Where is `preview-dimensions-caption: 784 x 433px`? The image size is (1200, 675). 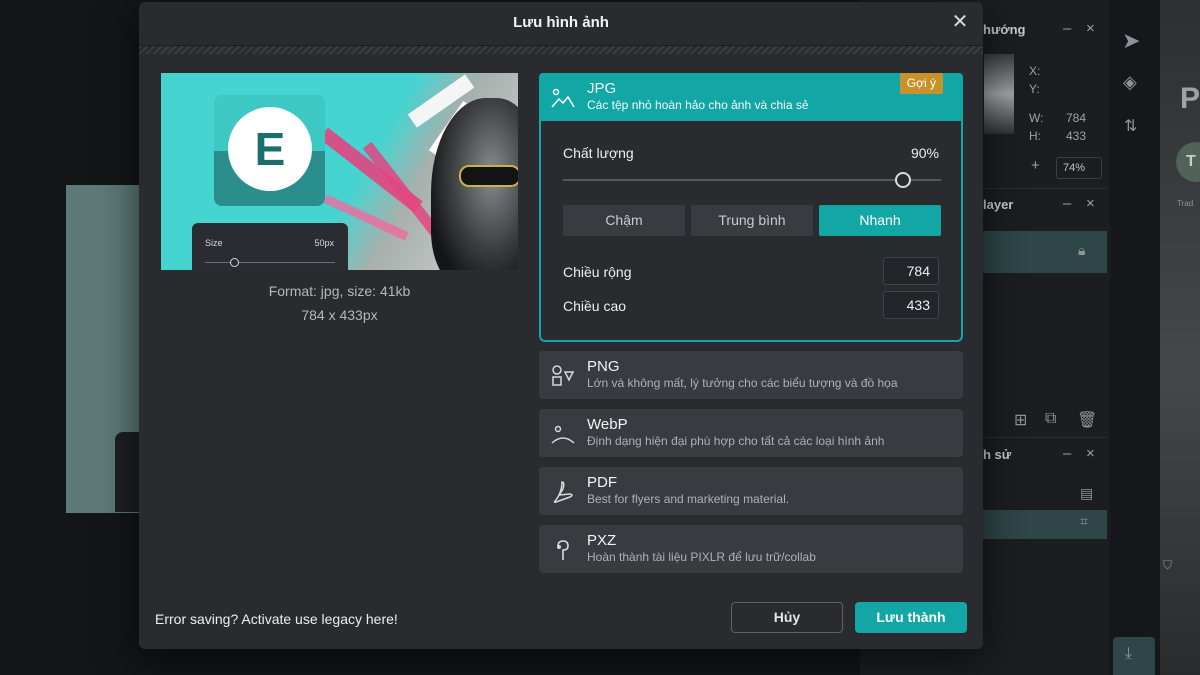 preview-dimensions-caption: 784 x 433px is located at coordinates (339, 315).